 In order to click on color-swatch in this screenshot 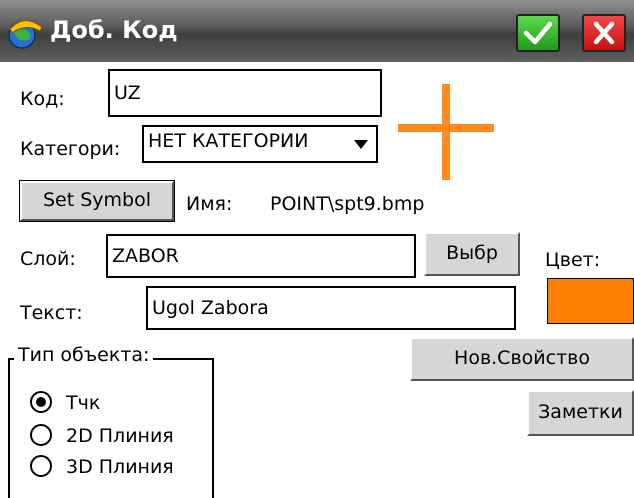, I will do `click(590, 301)`.